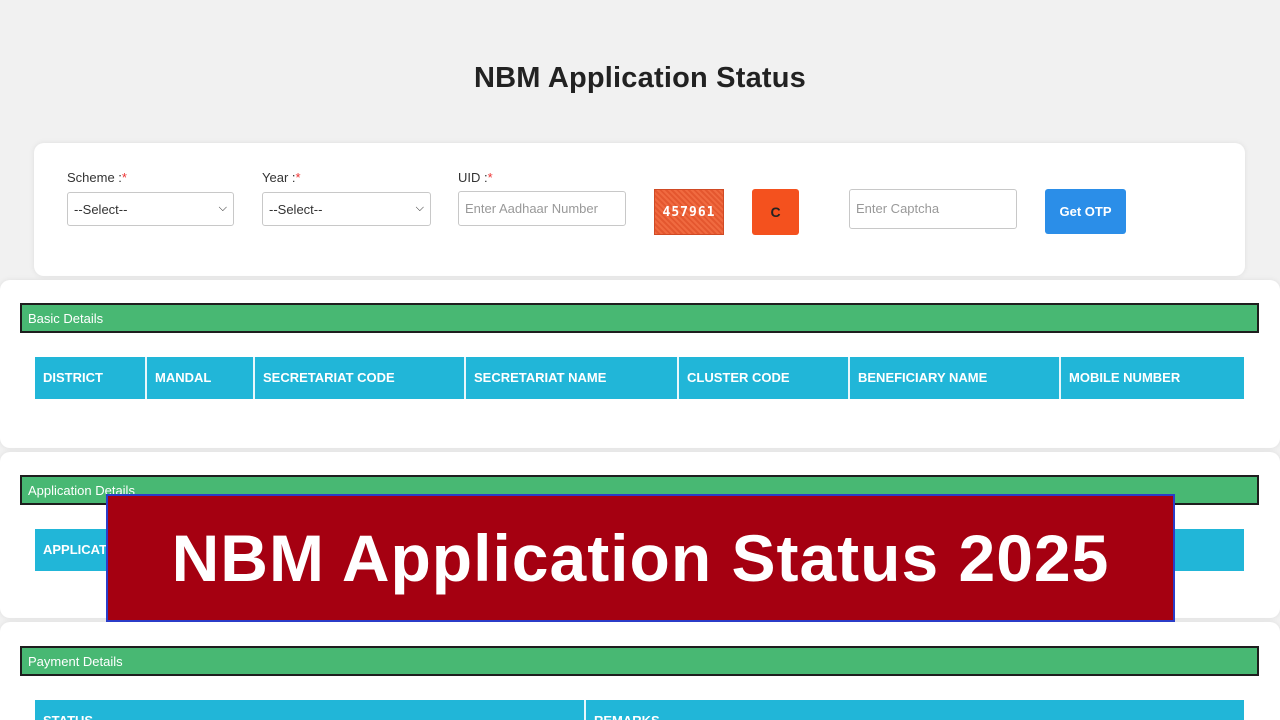 The image size is (1280, 720). I want to click on payment-details-header: Payment Details, so click(639, 661).